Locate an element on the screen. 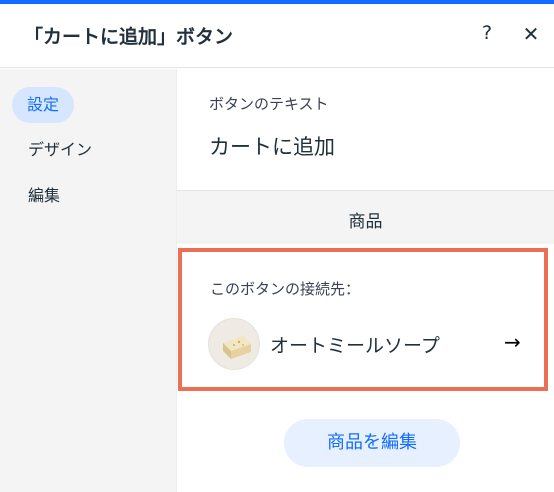 This screenshot has height=492, width=554. sidebar-item-settings: 設定 is located at coordinates (43, 105).